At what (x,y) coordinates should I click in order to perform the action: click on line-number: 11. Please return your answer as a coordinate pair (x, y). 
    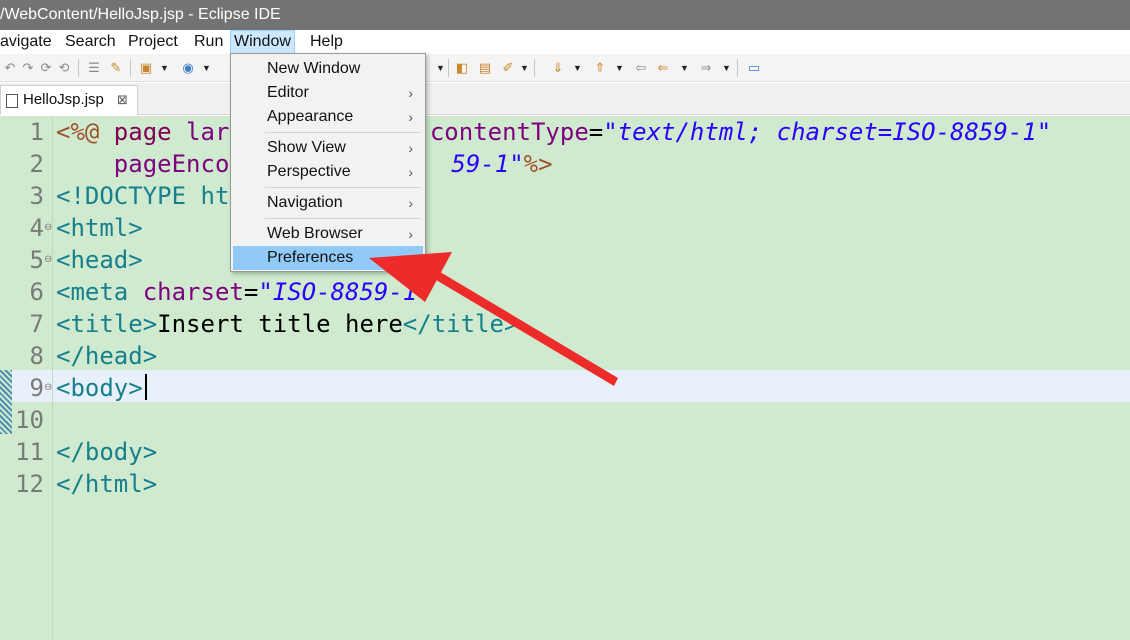
    Looking at the image, I should click on (29, 452).